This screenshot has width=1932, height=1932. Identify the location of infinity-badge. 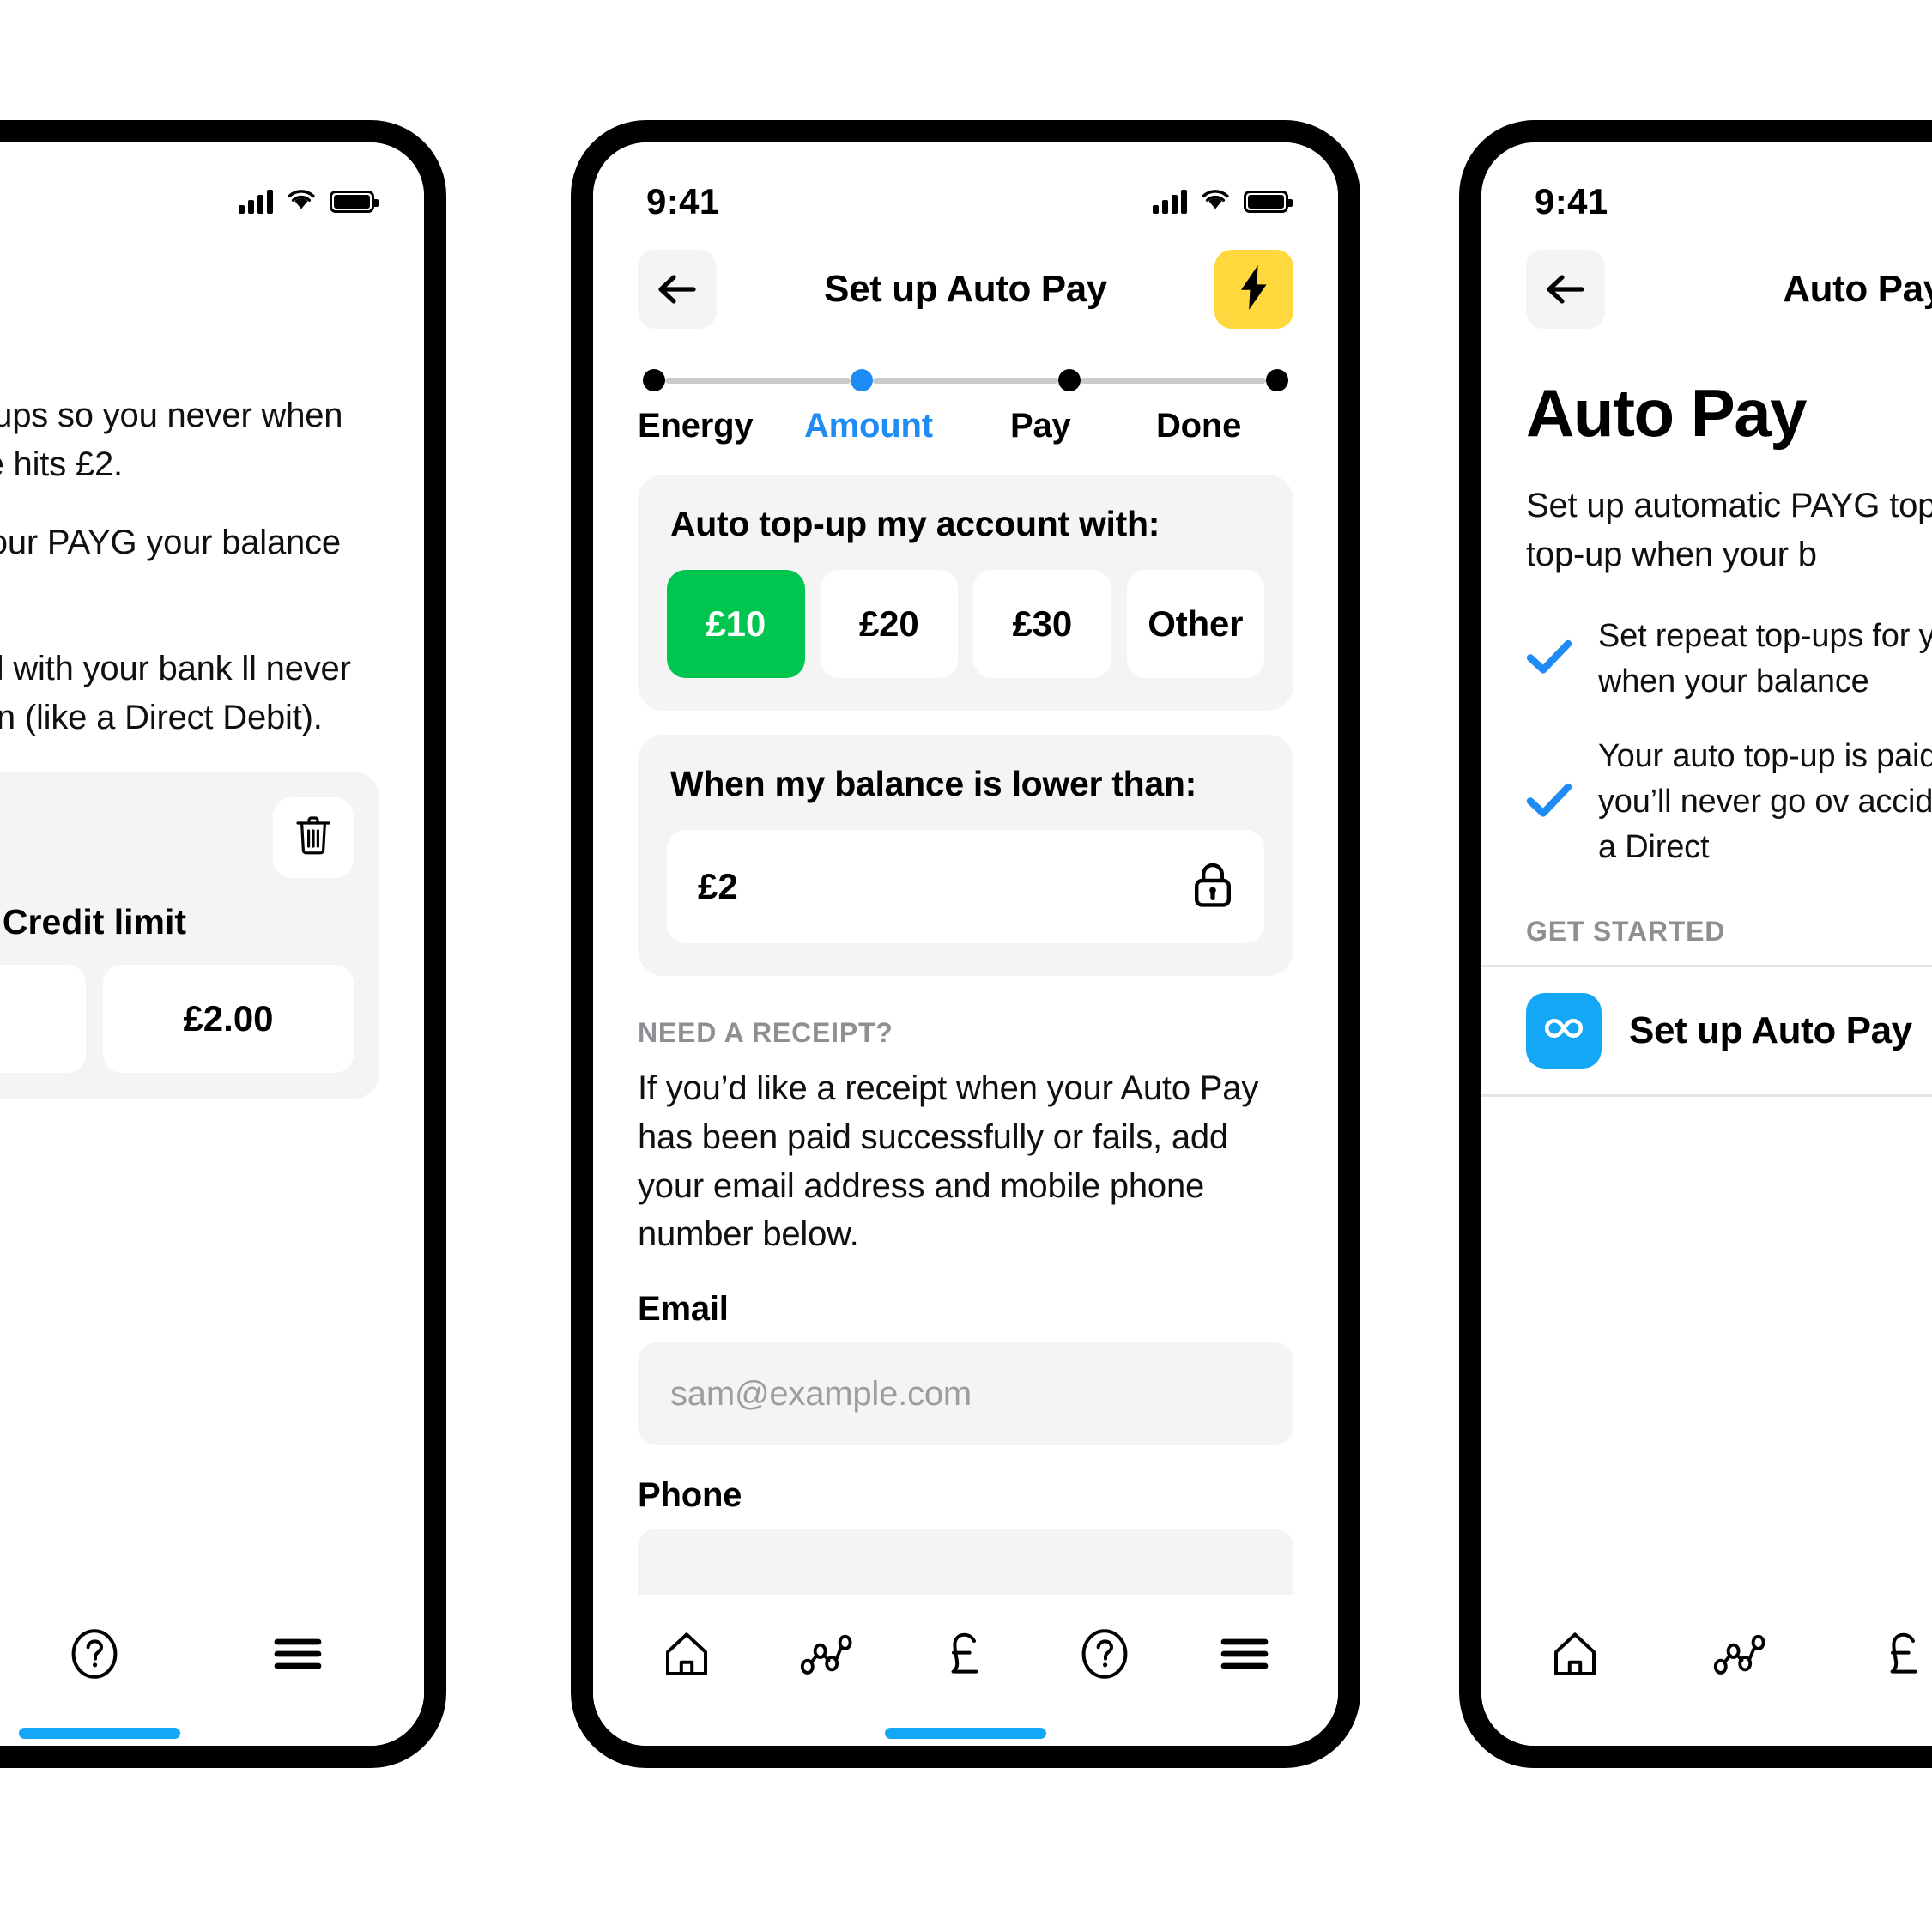
(1564, 1030).